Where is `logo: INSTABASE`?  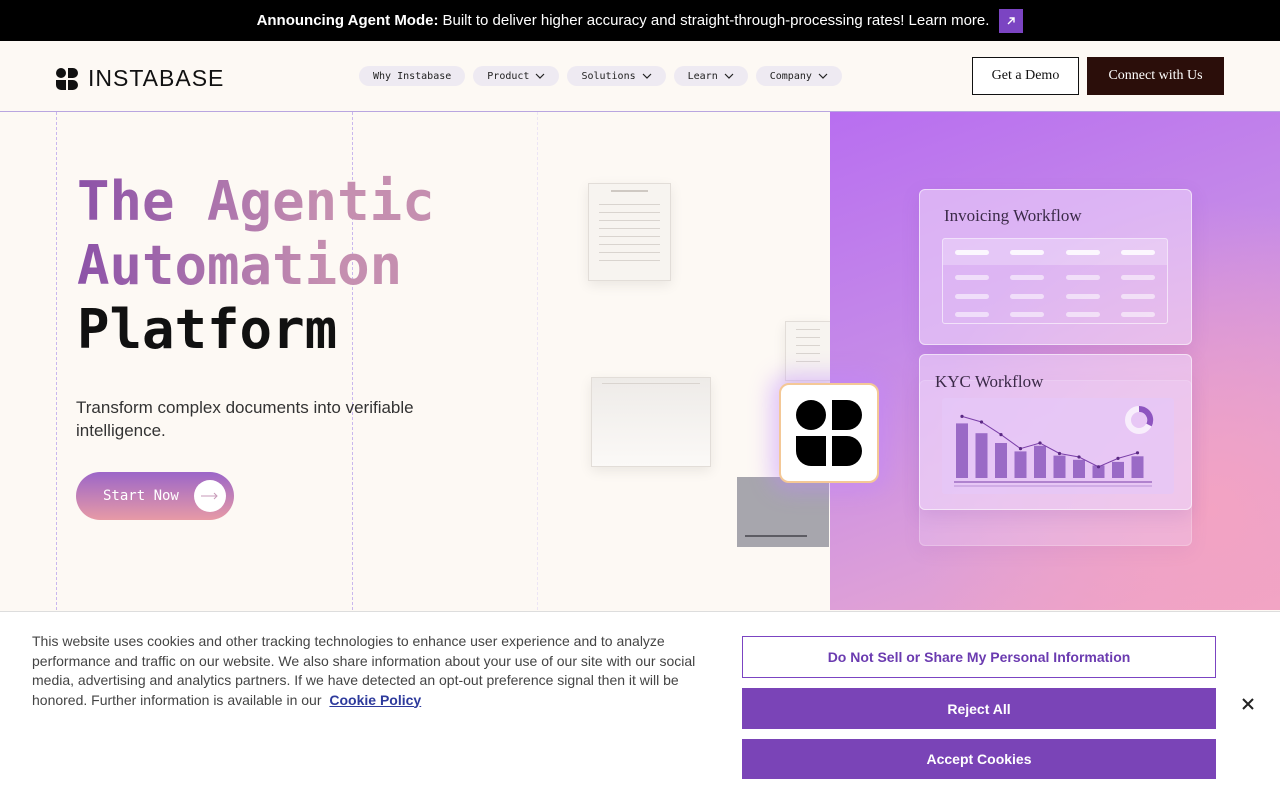
logo: INSTABASE is located at coordinates (140, 78).